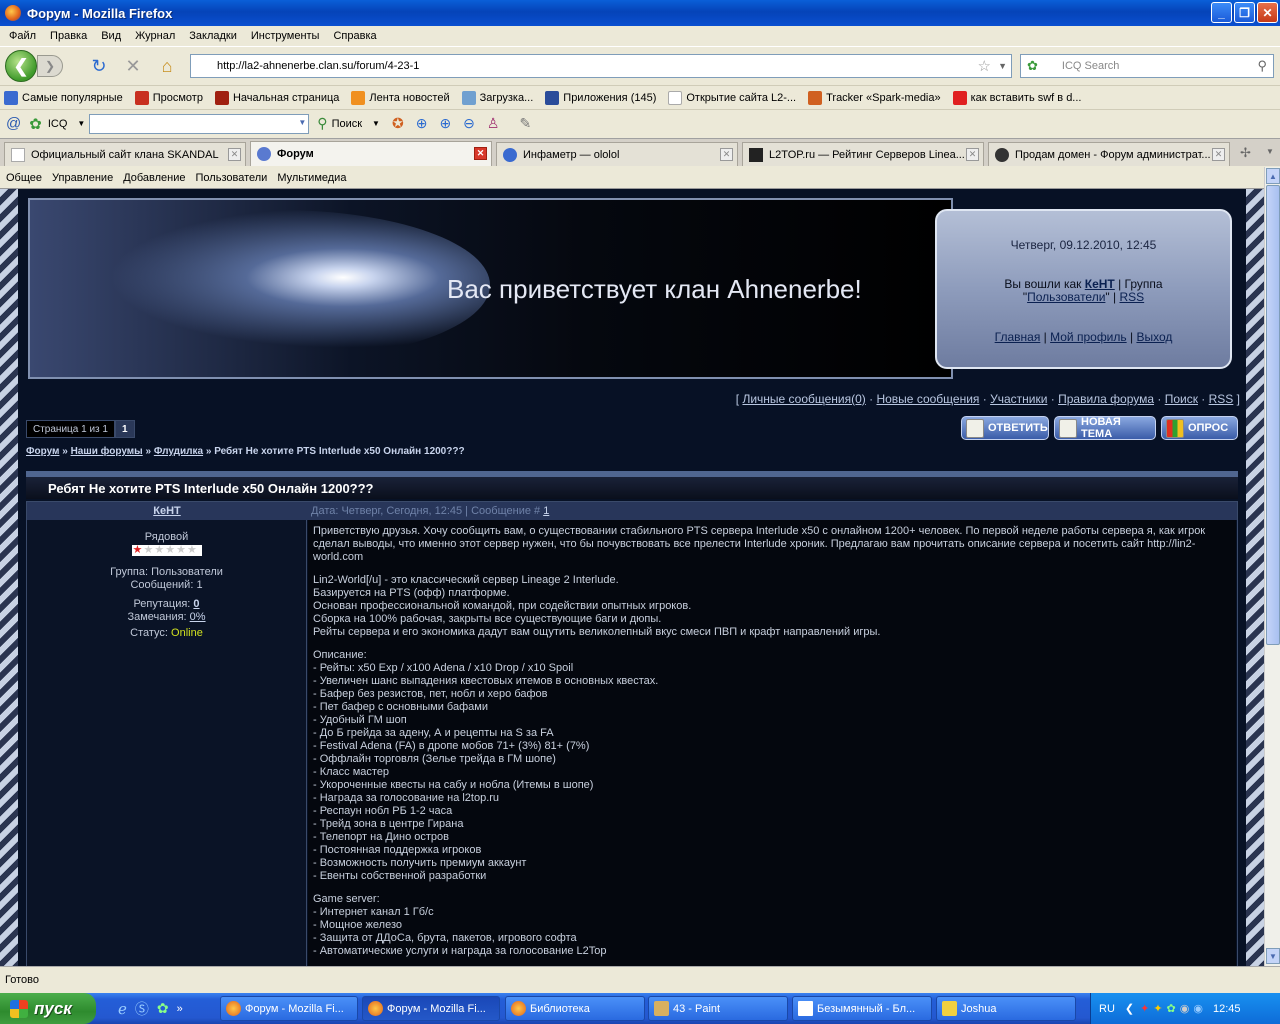 Image resolution: width=1280 pixels, height=1024 pixels. I want to click on search-icon: ⚲, so click(322, 123).